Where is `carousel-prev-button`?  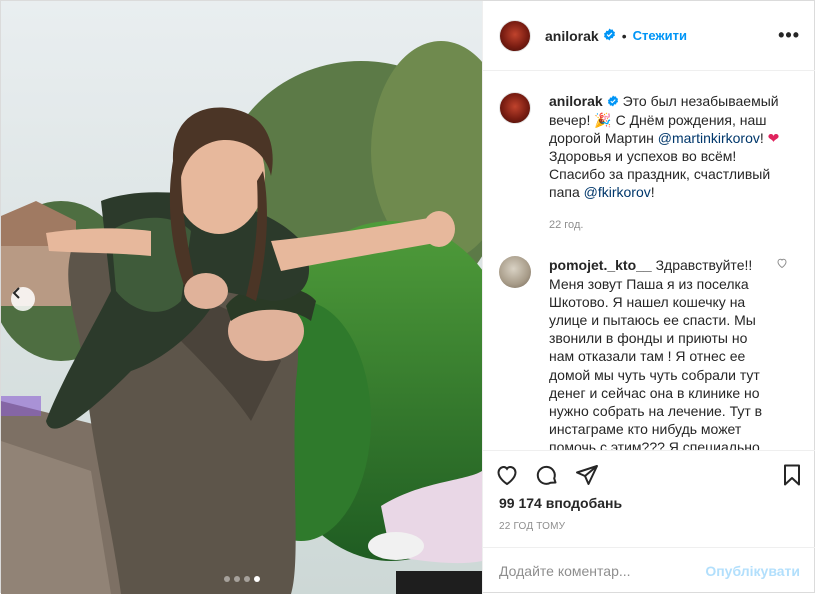 carousel-prev-button is located at coordinates (23, 299).